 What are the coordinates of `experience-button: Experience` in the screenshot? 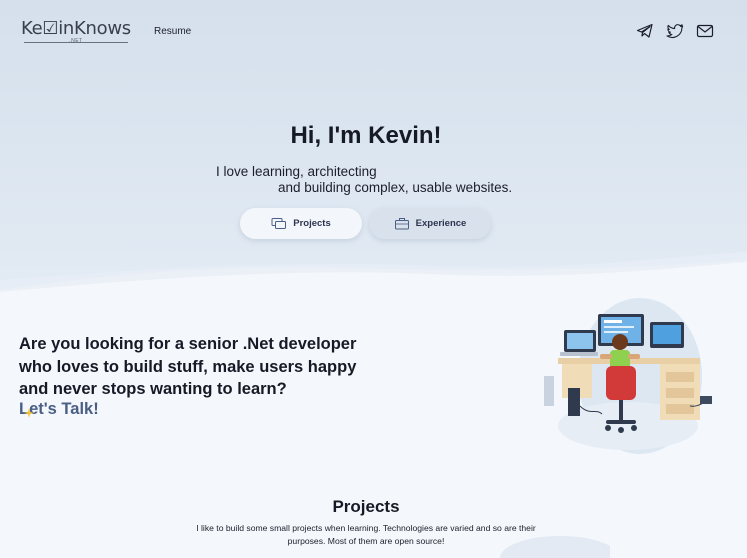 It's located at (430, 223).